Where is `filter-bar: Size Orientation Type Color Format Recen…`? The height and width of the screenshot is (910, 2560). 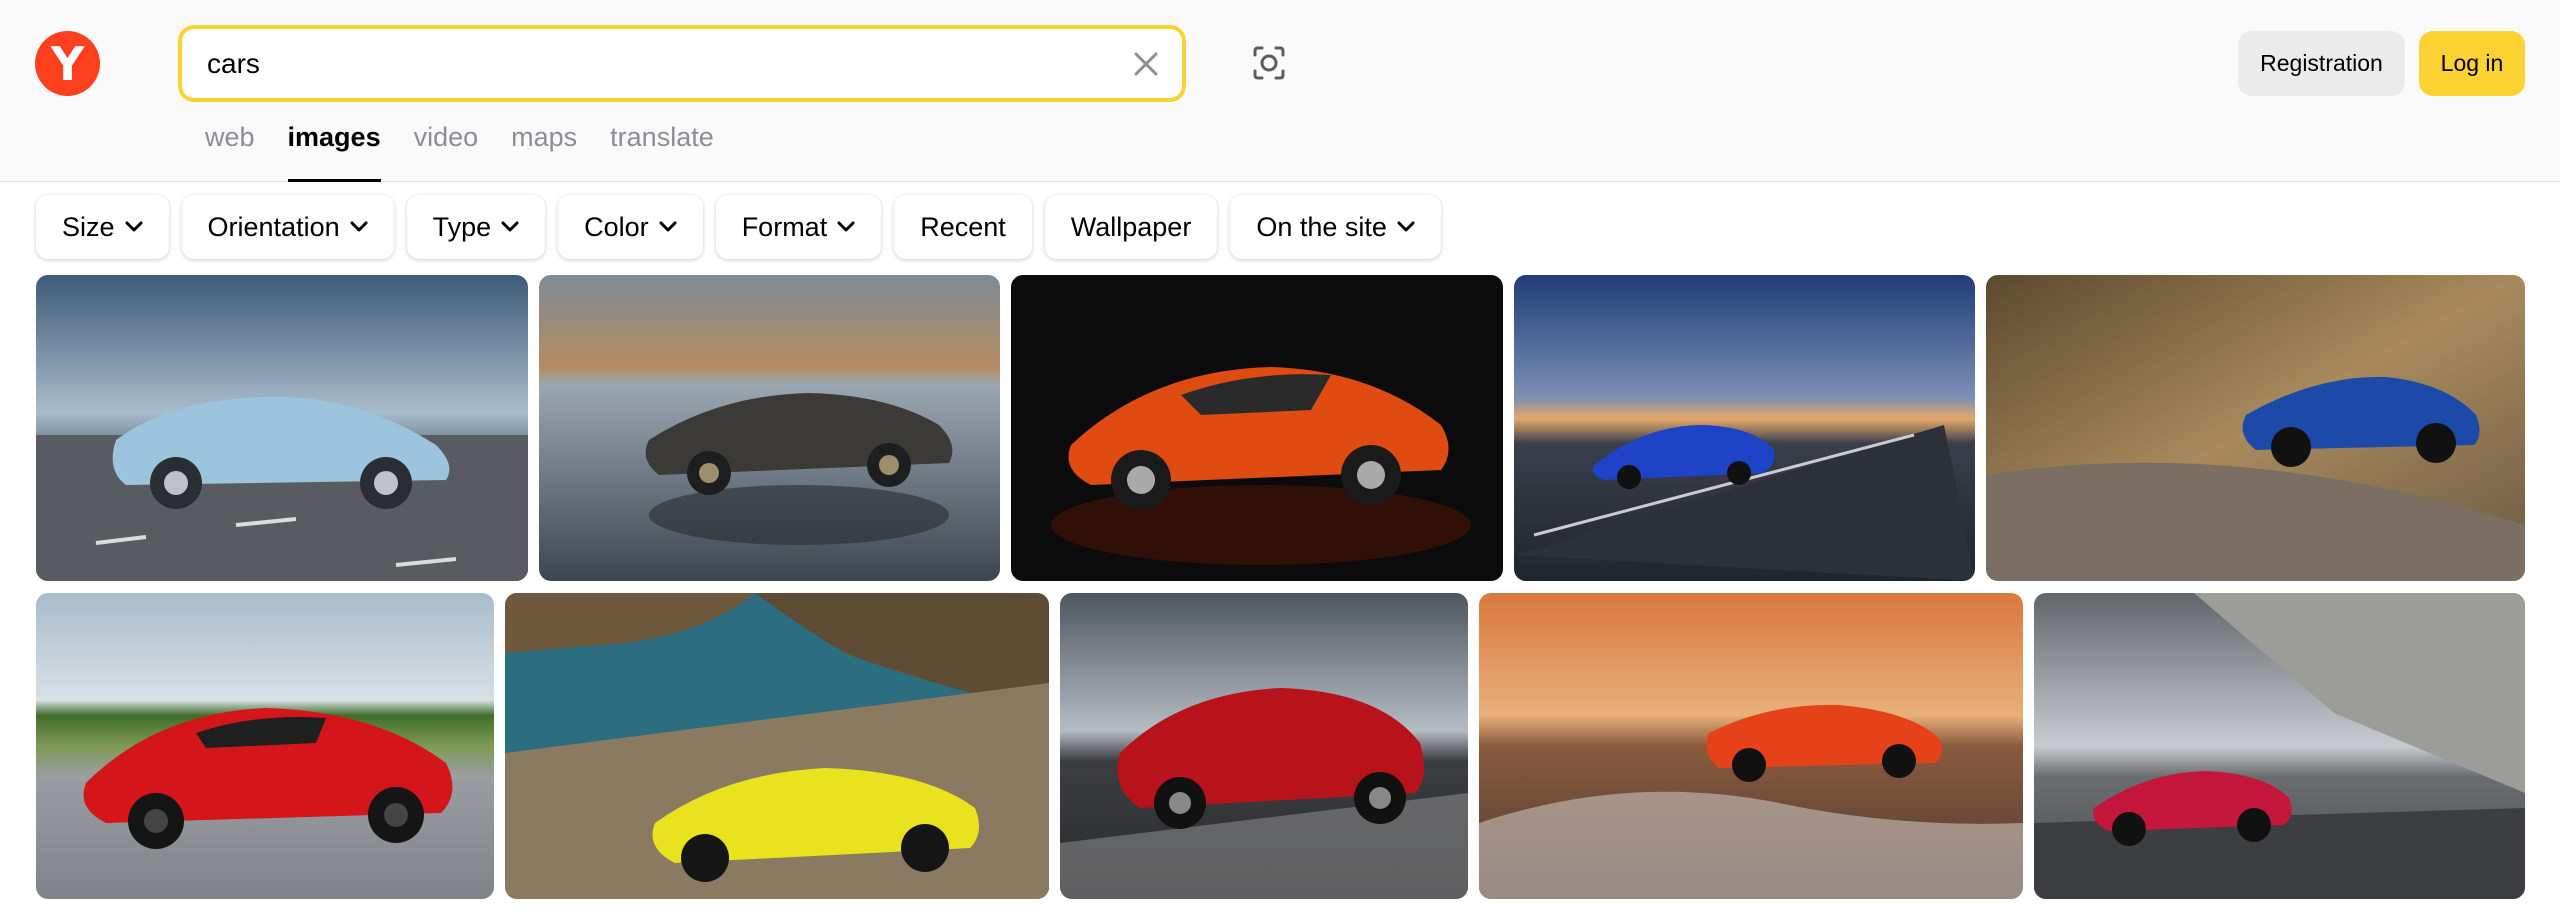 filter-bar: Size Orientation Type Color Format Recen… is located at coordinates (738, 227).